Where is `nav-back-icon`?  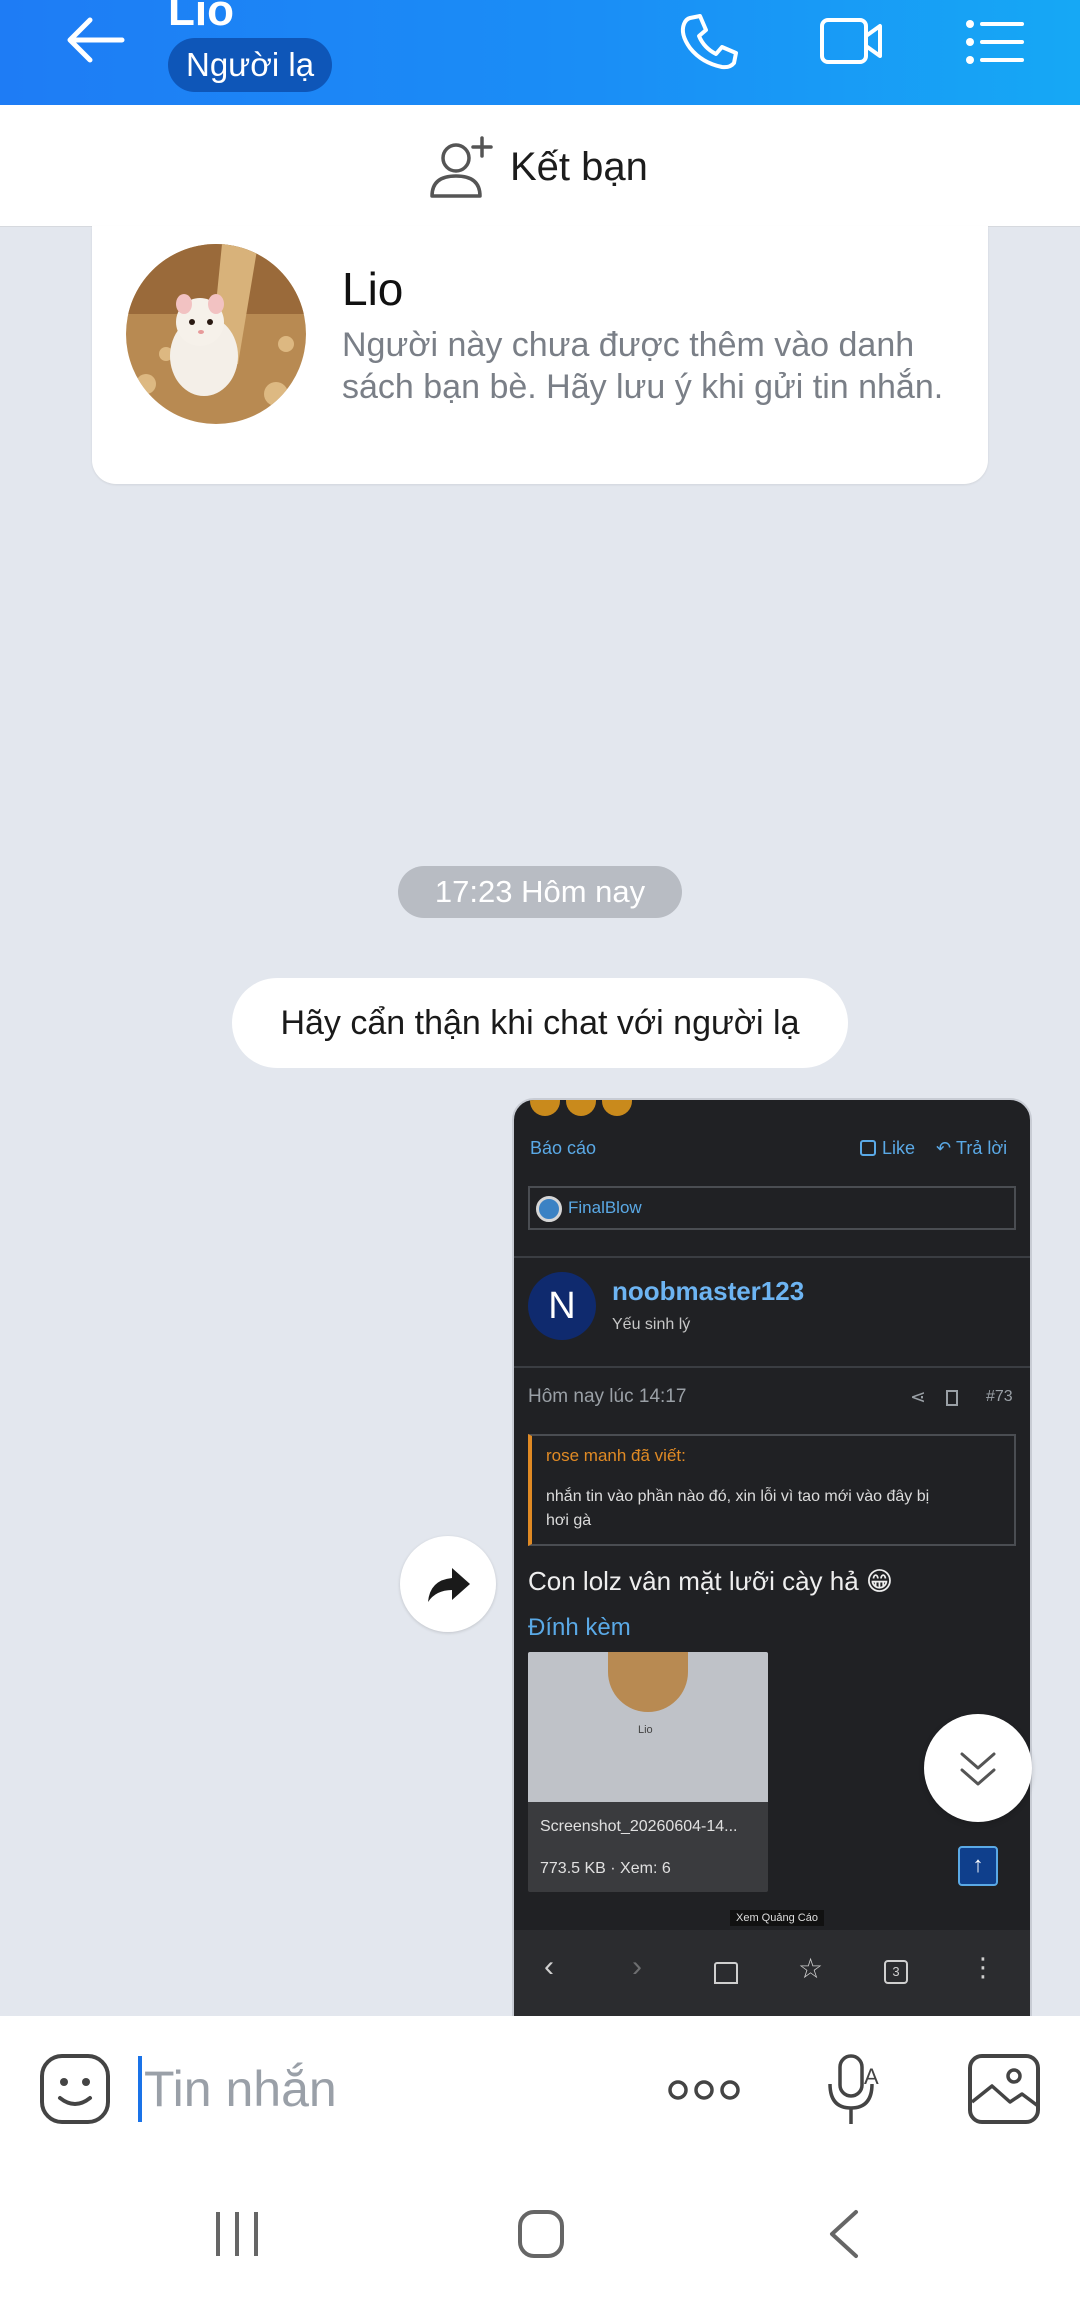 nav-back-icon is located at coordinates (844, 2234).